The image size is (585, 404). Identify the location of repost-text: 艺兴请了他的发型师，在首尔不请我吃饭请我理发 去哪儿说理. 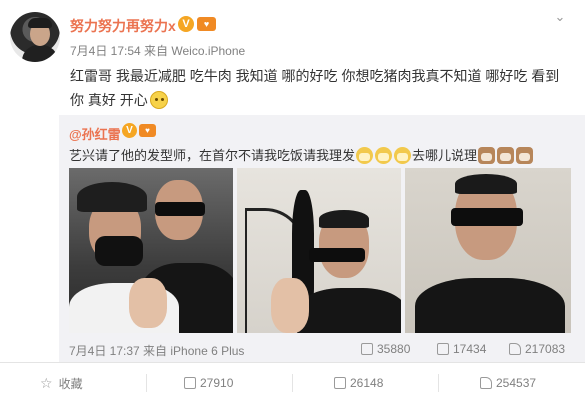
(301, 154).